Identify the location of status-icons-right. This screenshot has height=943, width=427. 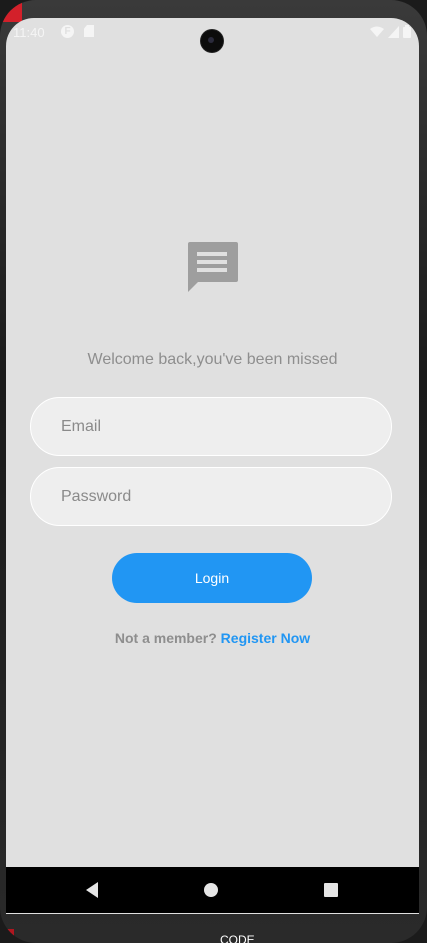
(390, 31).